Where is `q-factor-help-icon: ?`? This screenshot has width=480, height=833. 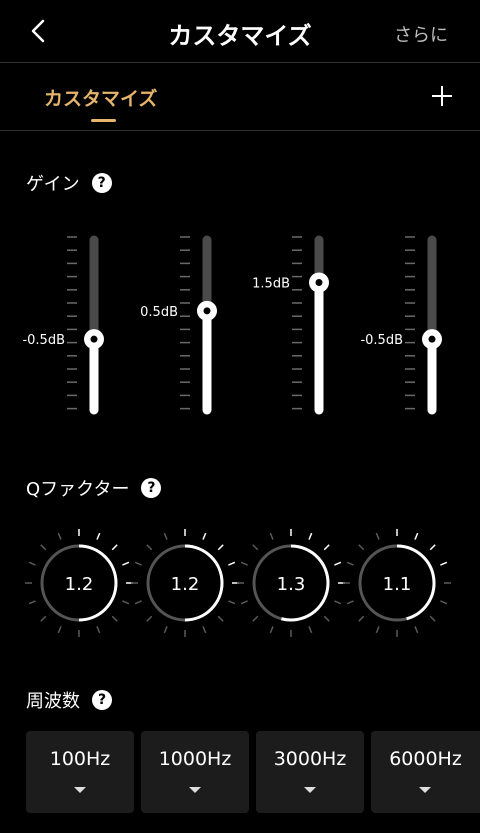 q-factor-help-icon: ? is located at coordinates (151, 488).